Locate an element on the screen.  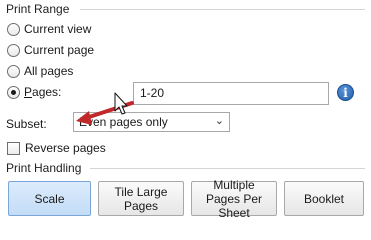
radio-all-pages: All pages is located at coordinates (40, 71).